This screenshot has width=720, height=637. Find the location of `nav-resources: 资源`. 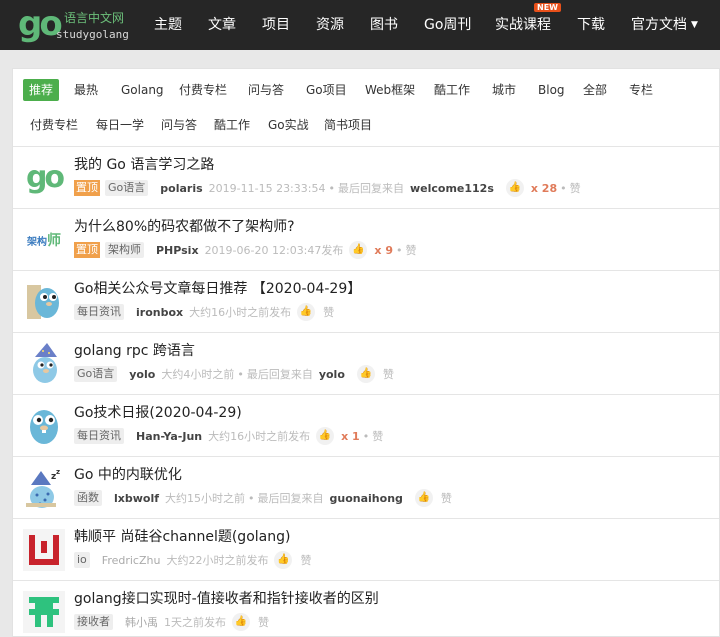

nav-resources: 资源 is located at coordinates (330, 24).